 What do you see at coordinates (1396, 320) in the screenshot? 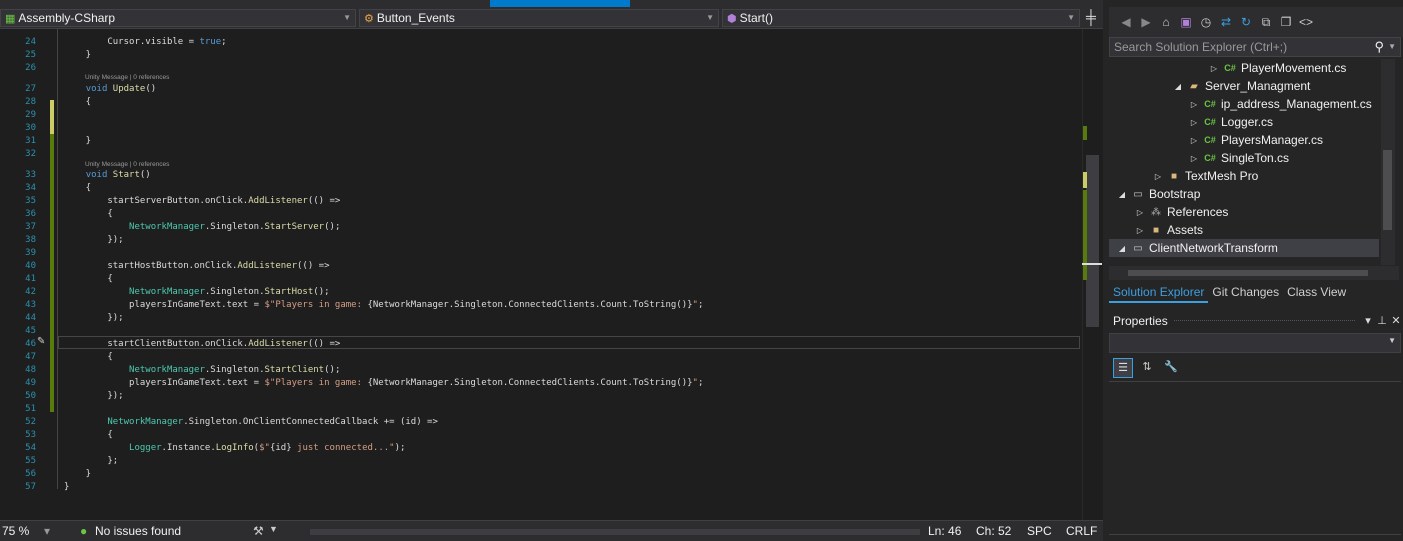
I see `close-icon: ✕` at bounding box center [1396, 320].